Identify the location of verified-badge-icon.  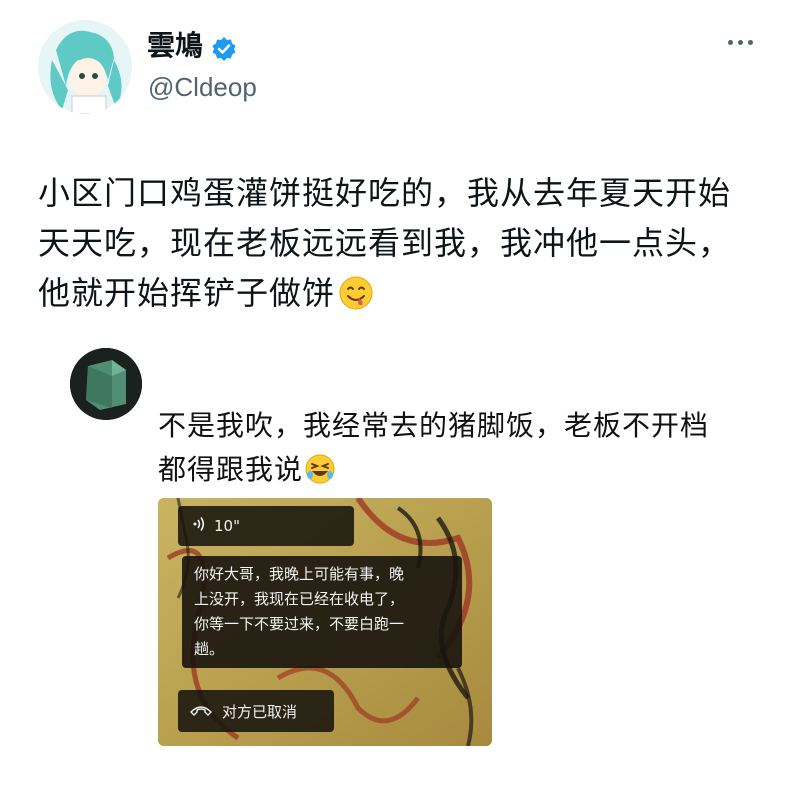
(224, 47).